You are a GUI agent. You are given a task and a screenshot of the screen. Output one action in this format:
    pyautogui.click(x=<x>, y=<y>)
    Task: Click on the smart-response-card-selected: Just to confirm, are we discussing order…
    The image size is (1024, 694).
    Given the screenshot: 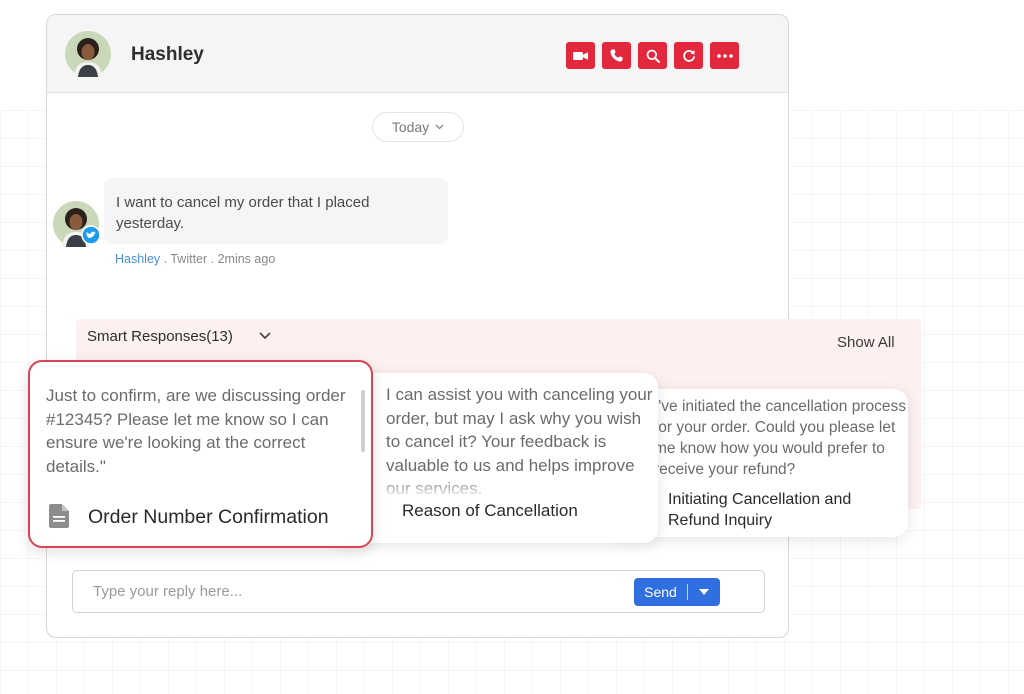 What is the action you would take?
    pyautogui.click(x=200, y=454)
    